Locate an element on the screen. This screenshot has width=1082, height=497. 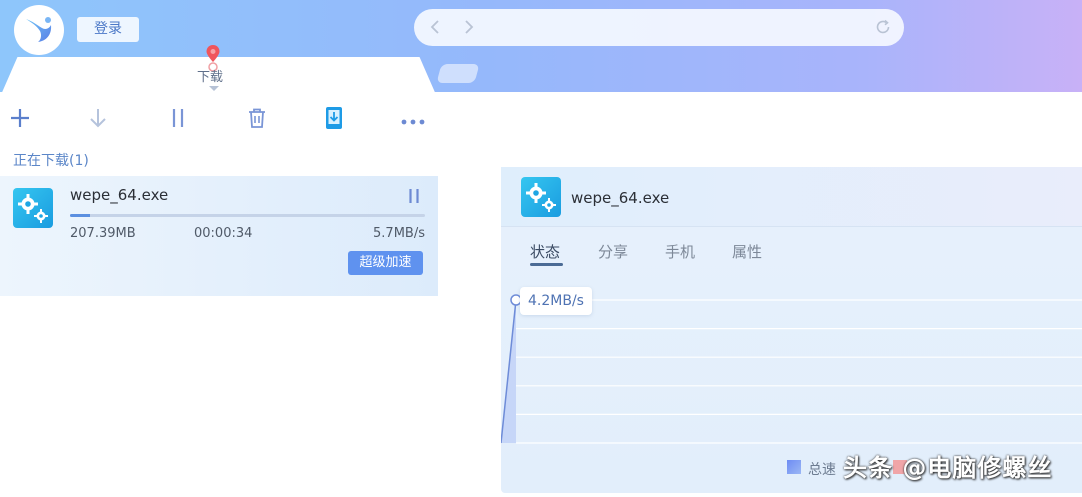
pause-all-button is located at coordinates (178, 120).